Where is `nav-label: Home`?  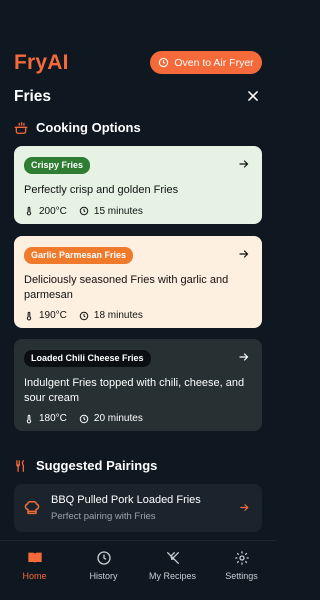 nav-label: Home is located at coordinates (34, 576).